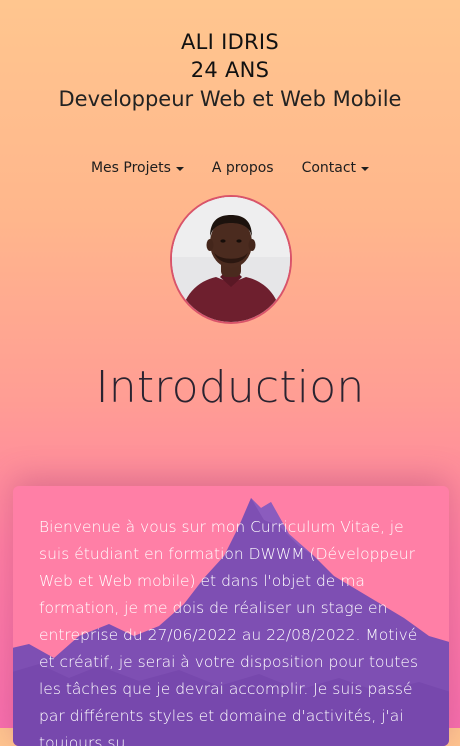 Image resolution: width=460 pixels, height=746 pixels. What do you see at coordinates (230, 387) in the screenshot?
I see `intro-title: Introduction` at bounding box center [230, 387].